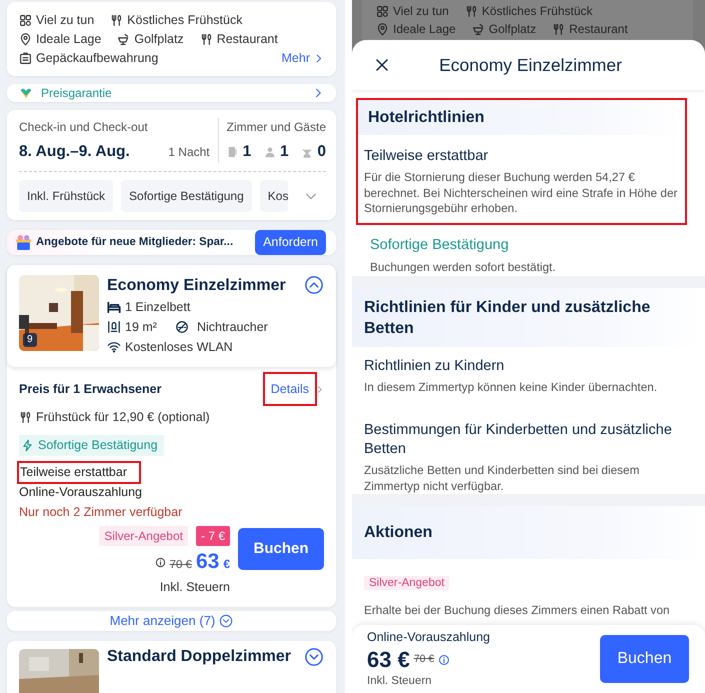 The height and width of the screenshot is (693, 705). What do you see at coordinates (502, 478) in the screenshot?
I see `policy-text: Zusätzliche Betten und Kinderbetten sind bei diesem Zimmertyp nicht verfügbar.` at bounding box center [502, 478].